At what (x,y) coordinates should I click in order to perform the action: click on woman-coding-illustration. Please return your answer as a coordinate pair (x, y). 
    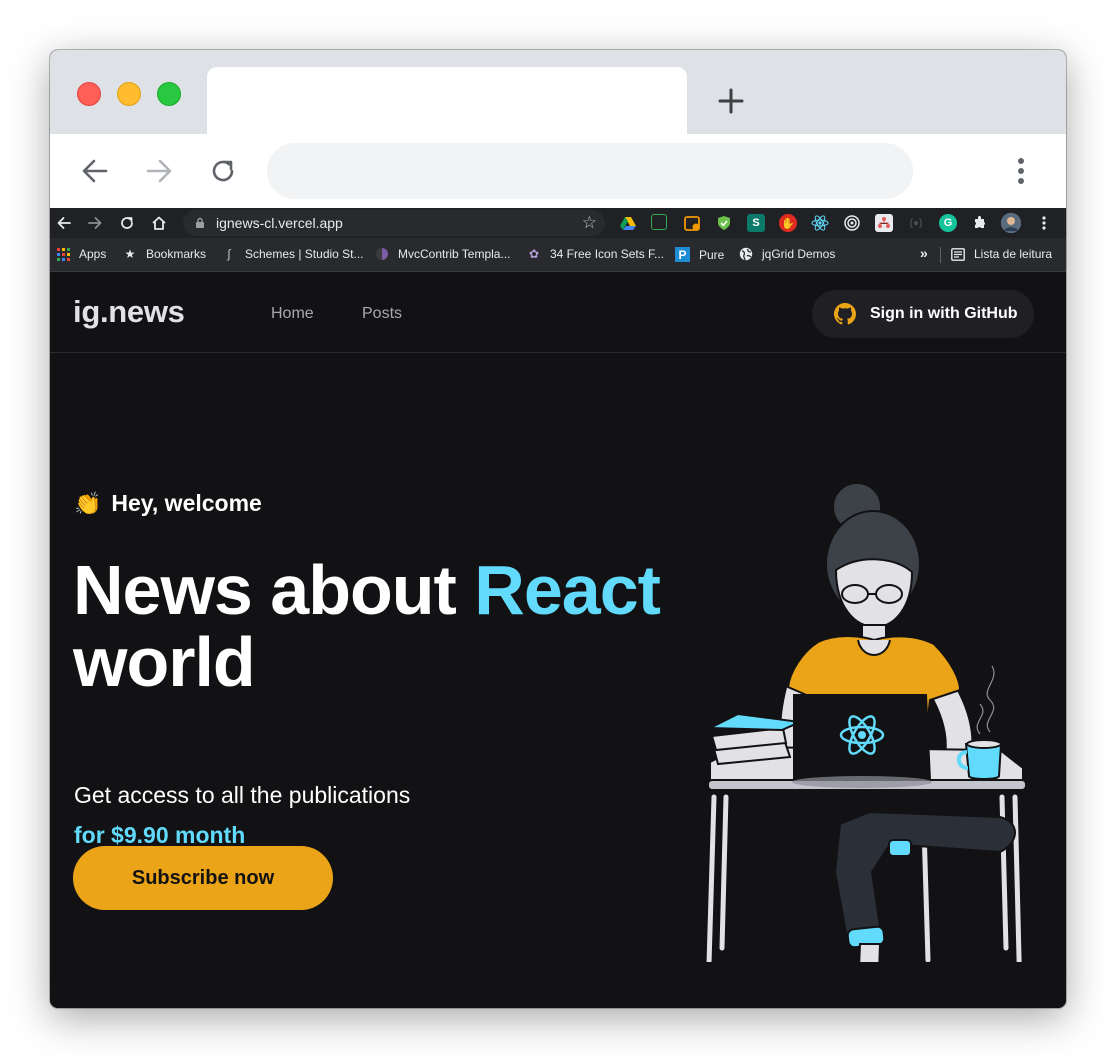
    Looking at the image, I should click on (866, 722).